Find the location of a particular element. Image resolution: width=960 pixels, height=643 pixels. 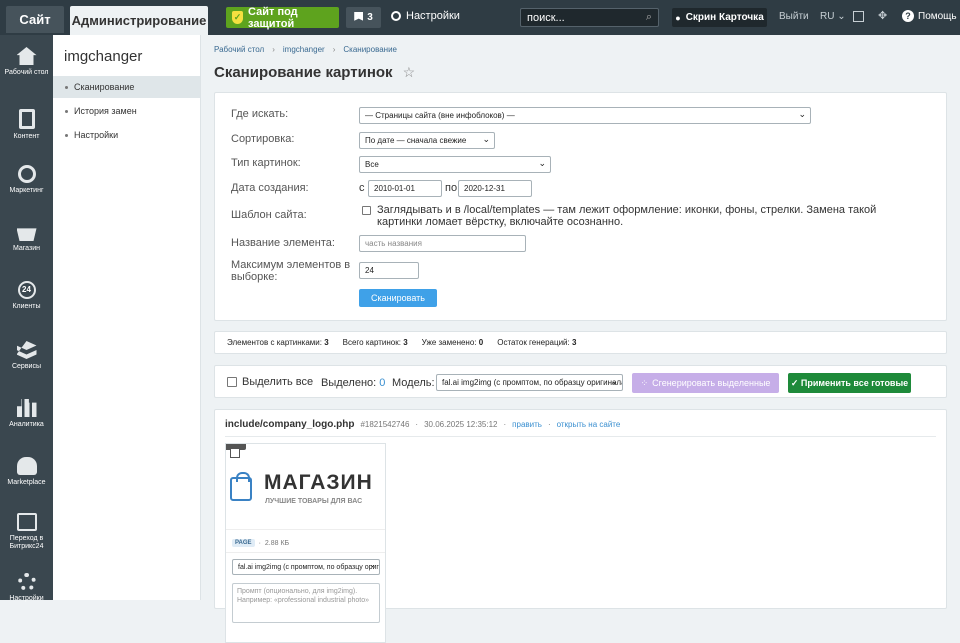

open-on-site-link: открыть на сайте is located at coordinates (589, 424).